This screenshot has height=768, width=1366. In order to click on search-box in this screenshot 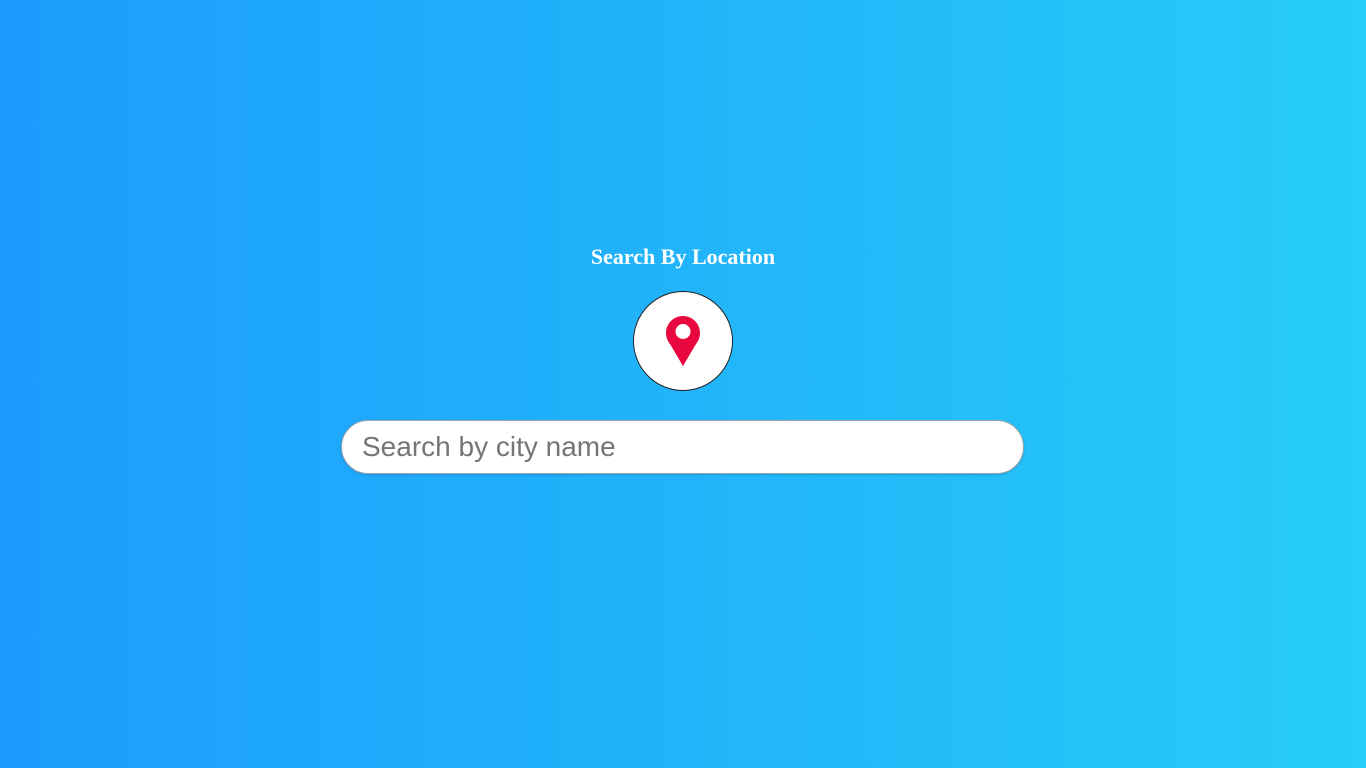, I will do `click(682, 447)`.